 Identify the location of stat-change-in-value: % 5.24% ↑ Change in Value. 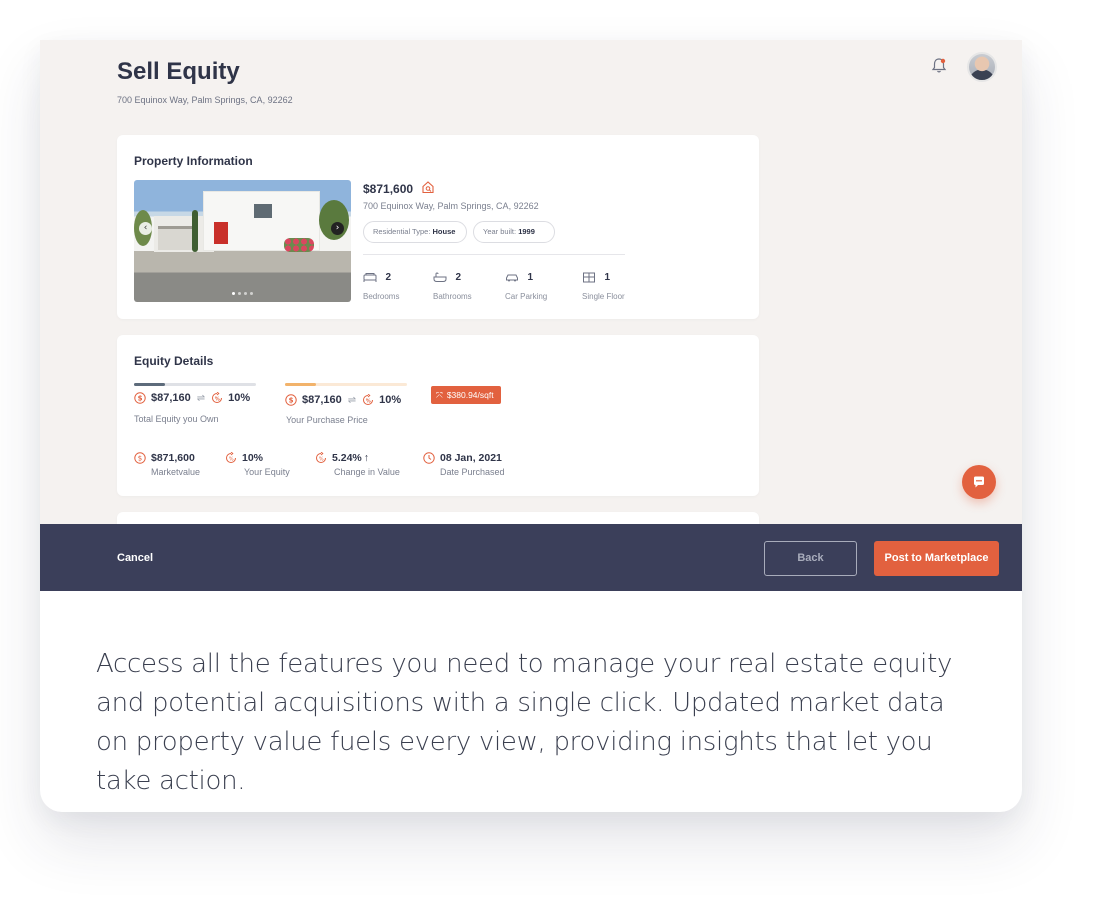
(357, 463).